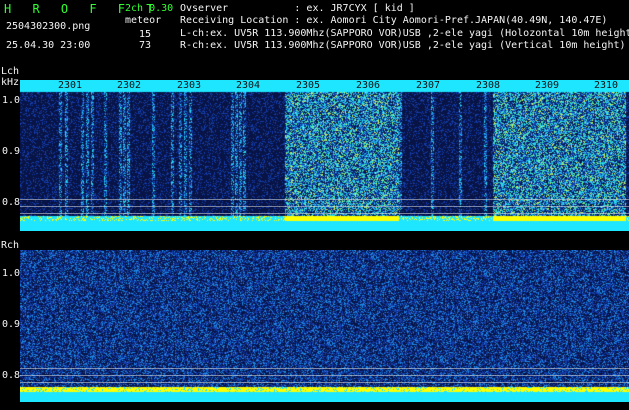  I want to click on time-tick-2308: 2308, so click(488, 85).